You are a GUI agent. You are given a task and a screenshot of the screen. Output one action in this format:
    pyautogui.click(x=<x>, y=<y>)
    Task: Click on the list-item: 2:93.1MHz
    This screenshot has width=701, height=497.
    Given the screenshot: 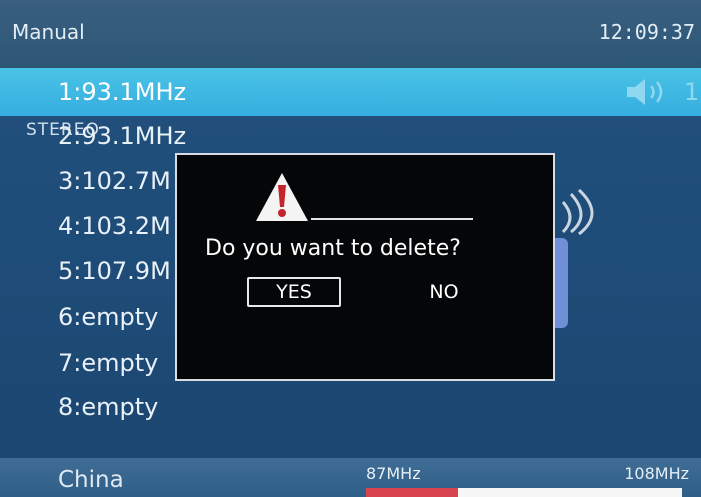 What is the action you would take?
    pyautogui.click(x=122, y=136)
    